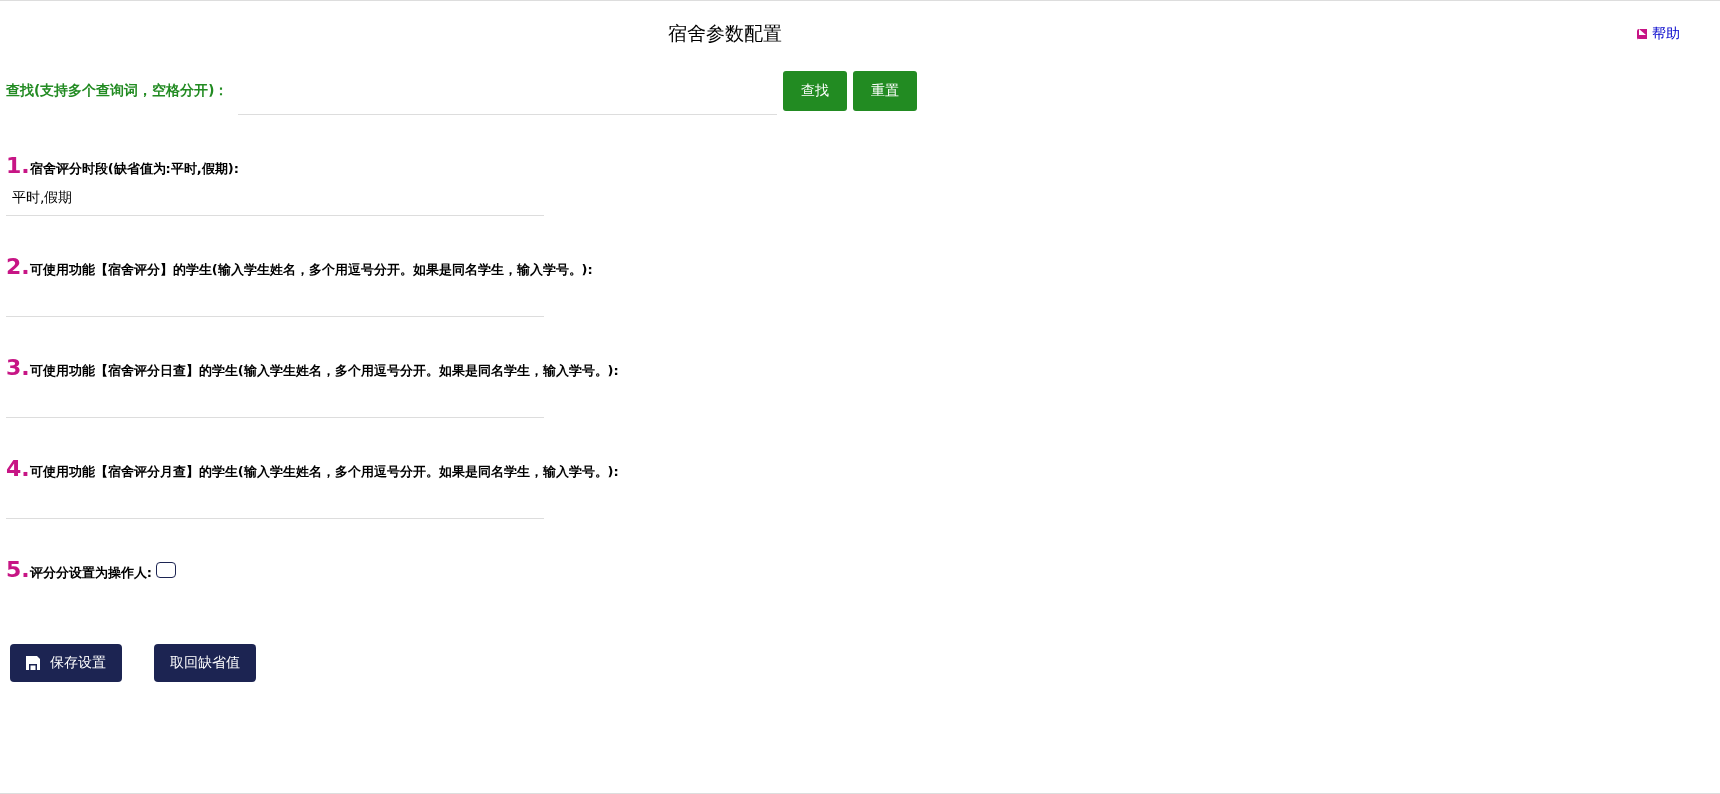 Image resolution: width=1720 pixels, height=794 pixels. What do you see at coordinates (18, 367) in the screenshot?
I see `section-number: 3.` at bounding box center [18, 367].